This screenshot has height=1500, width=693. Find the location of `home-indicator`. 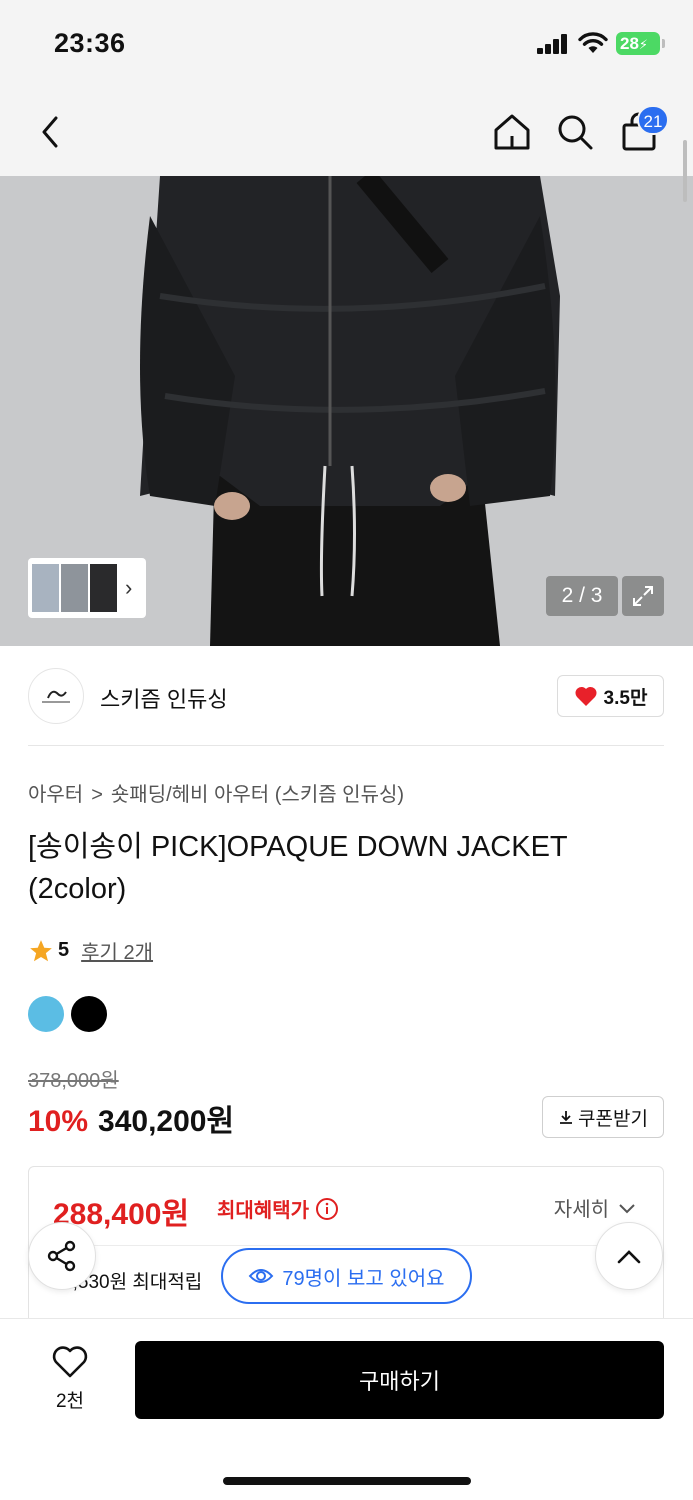

home-indicator is located at coordinates (347, 1481).